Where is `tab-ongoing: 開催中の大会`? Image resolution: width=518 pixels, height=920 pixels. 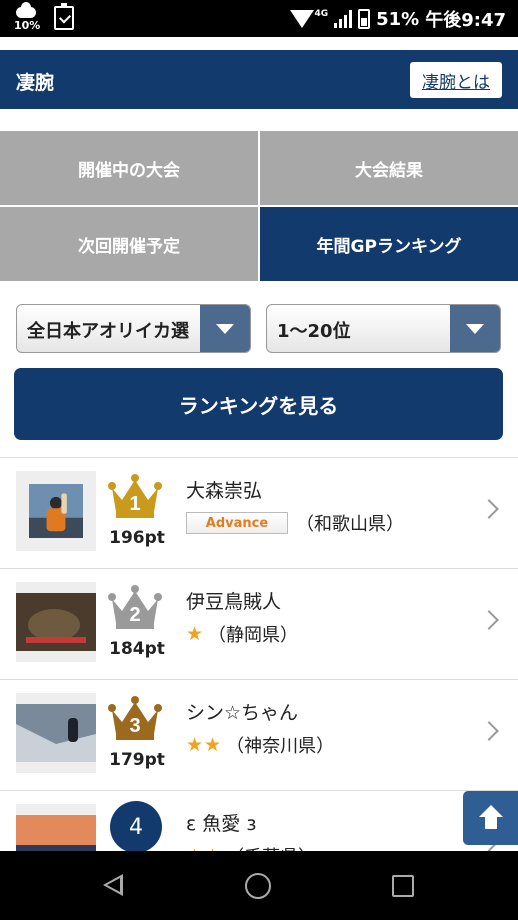 tab-ongoing: 開催中の大会 is located at coordinates (129, 168).